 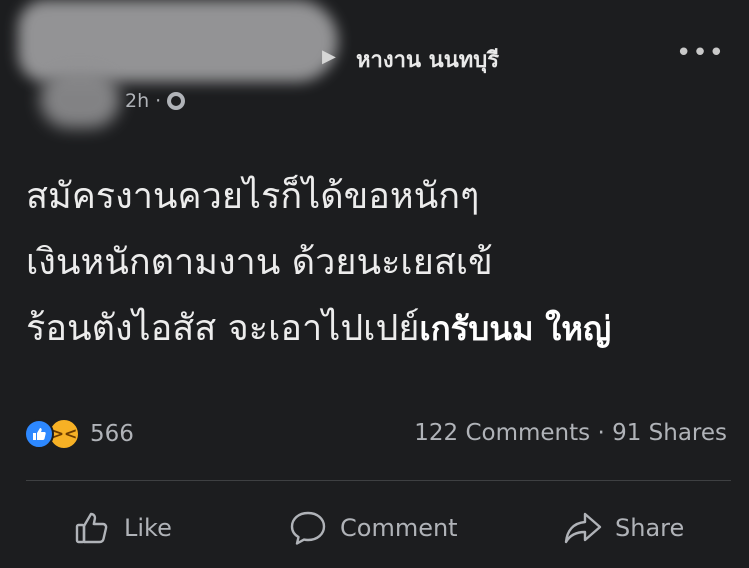 I want to click on reaction-count: 566, so click(x=112, y=434).